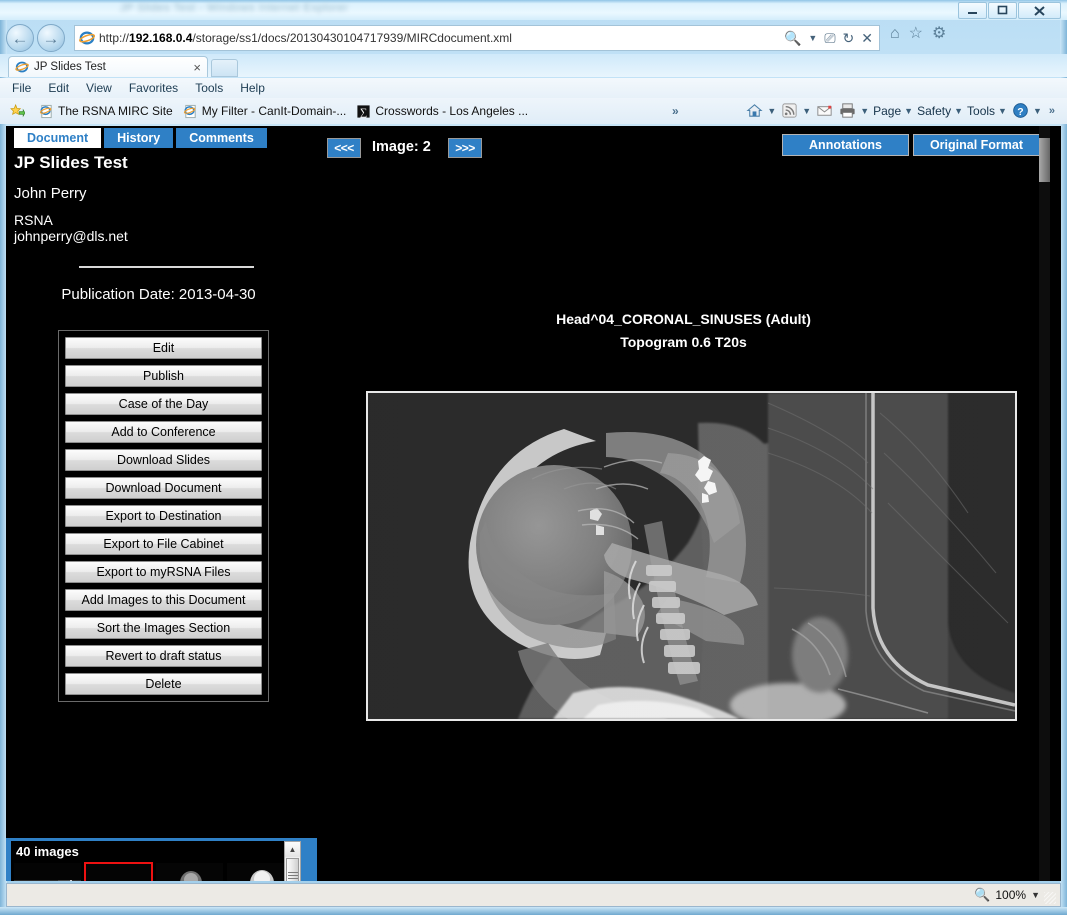  Describe the element at coordinates (344, 148) in the screenshot. I see `previous-image-button: <<<` at that location.